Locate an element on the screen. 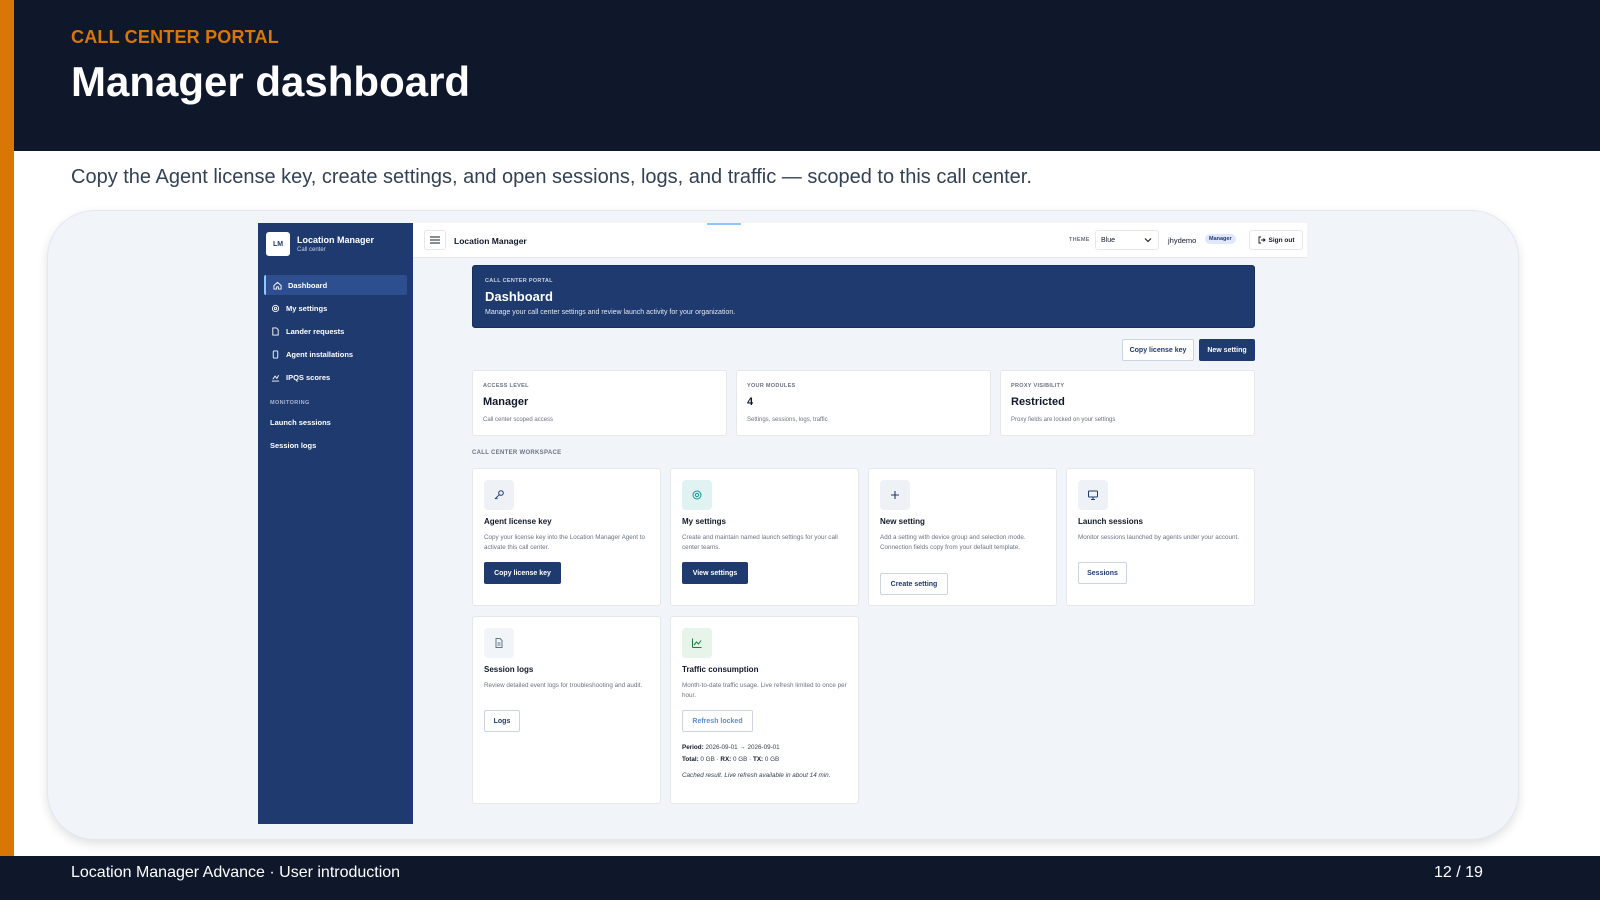  key-icon is located at coordinates (499, 495).